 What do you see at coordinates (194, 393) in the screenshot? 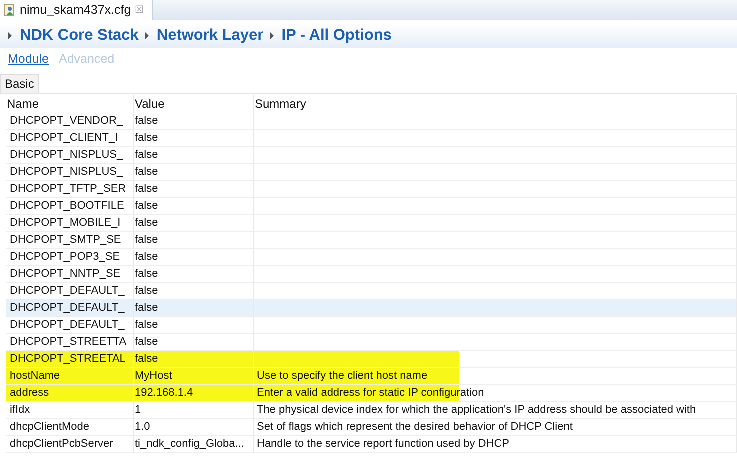
I see `value-cell: 192.168.1.4` at bounding box center [194, 393].